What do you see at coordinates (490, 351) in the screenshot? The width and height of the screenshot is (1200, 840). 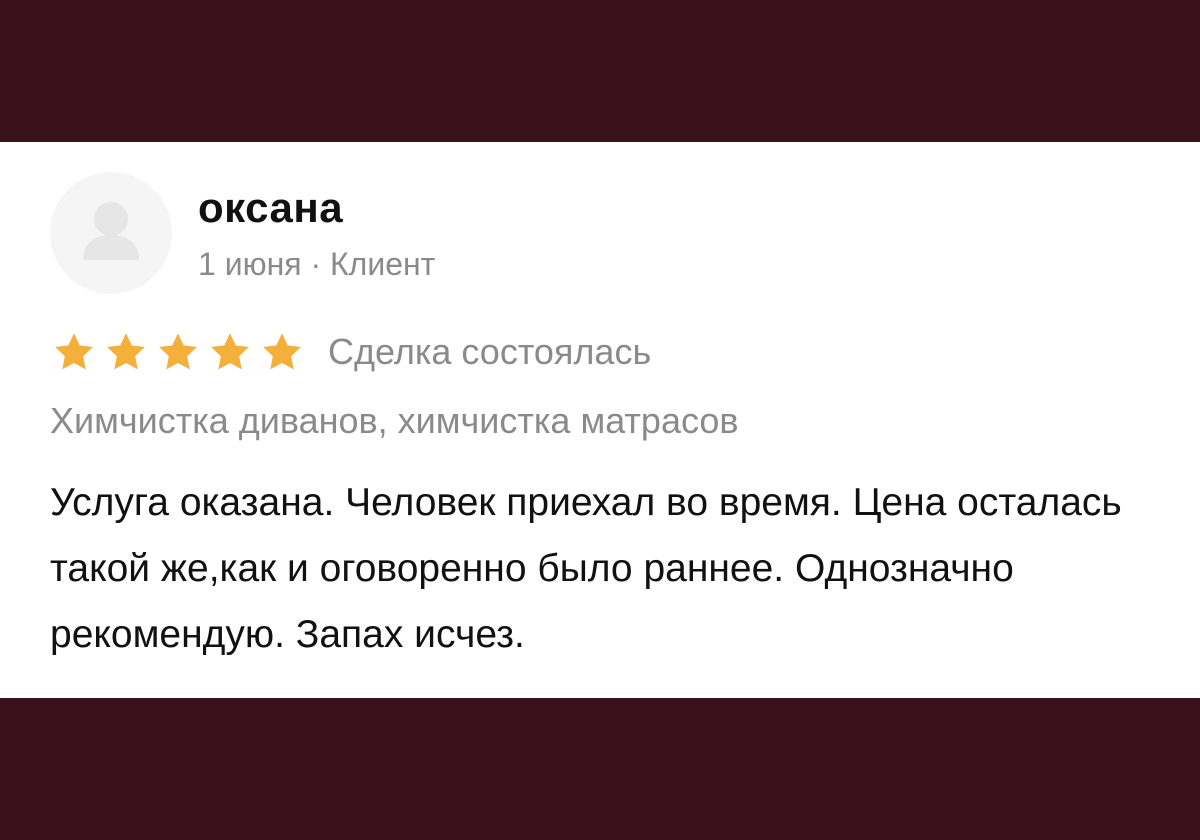 I see `deal-status: Сделка состоялась` at bounding box center [490, 351].